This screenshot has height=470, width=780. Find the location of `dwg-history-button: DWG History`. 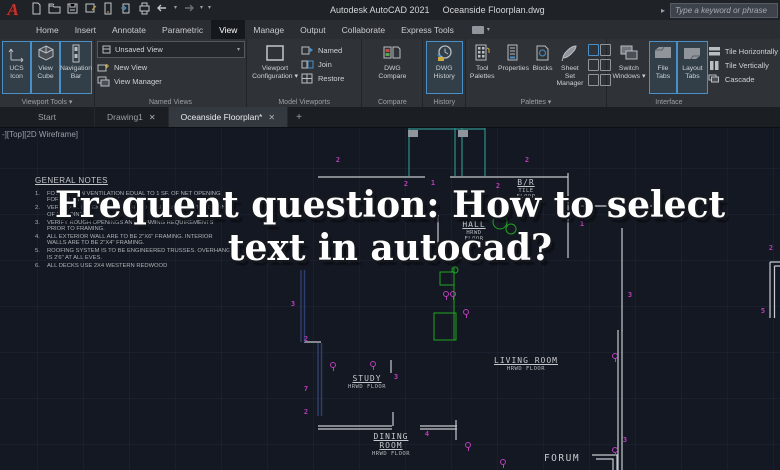

dwg-history-button: DWG History is located at coordinates (444, 67).